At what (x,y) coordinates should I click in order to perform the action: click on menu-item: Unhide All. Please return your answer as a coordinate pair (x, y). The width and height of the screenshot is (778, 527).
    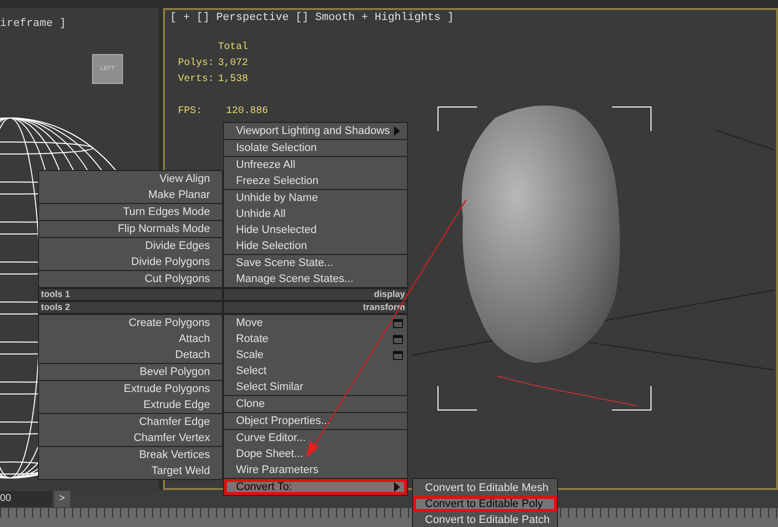
    Looking at the image, I should click on (315, 214).